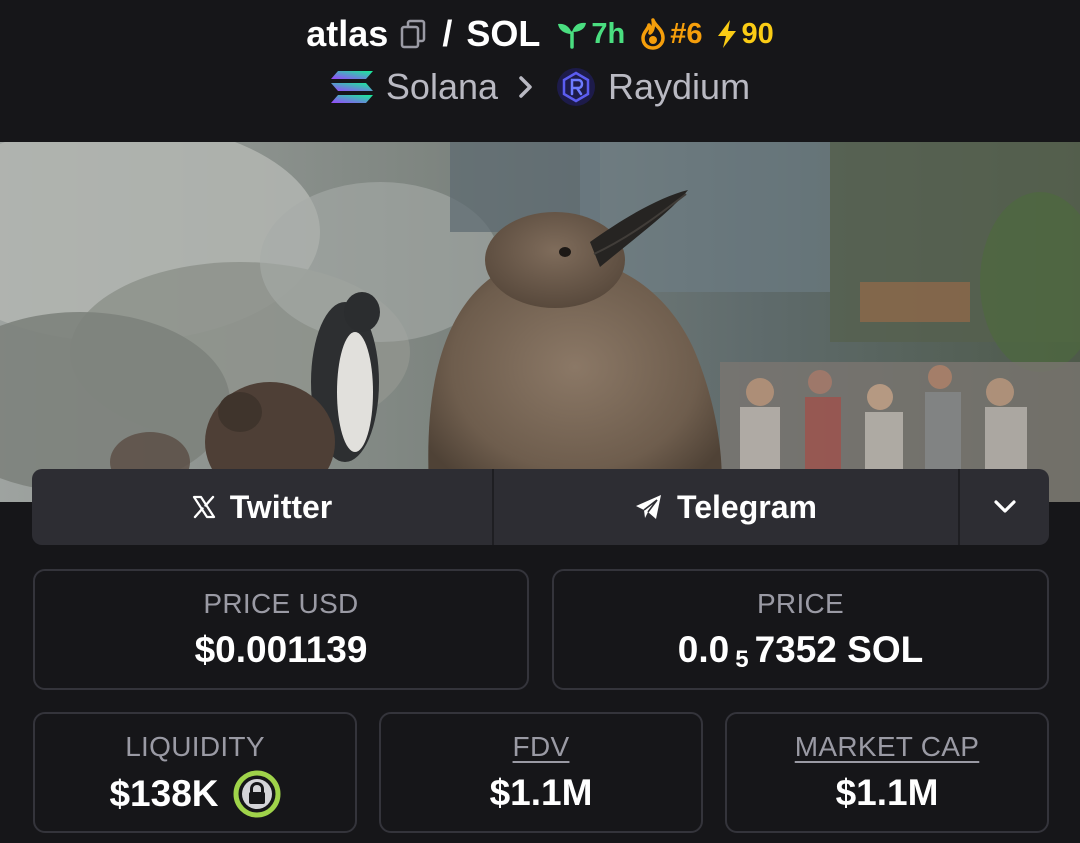 This screenshot has width=1080, height=843. I want to click on pair-title-row: atlas / SOL 7h #6 90, so click(540, 34).